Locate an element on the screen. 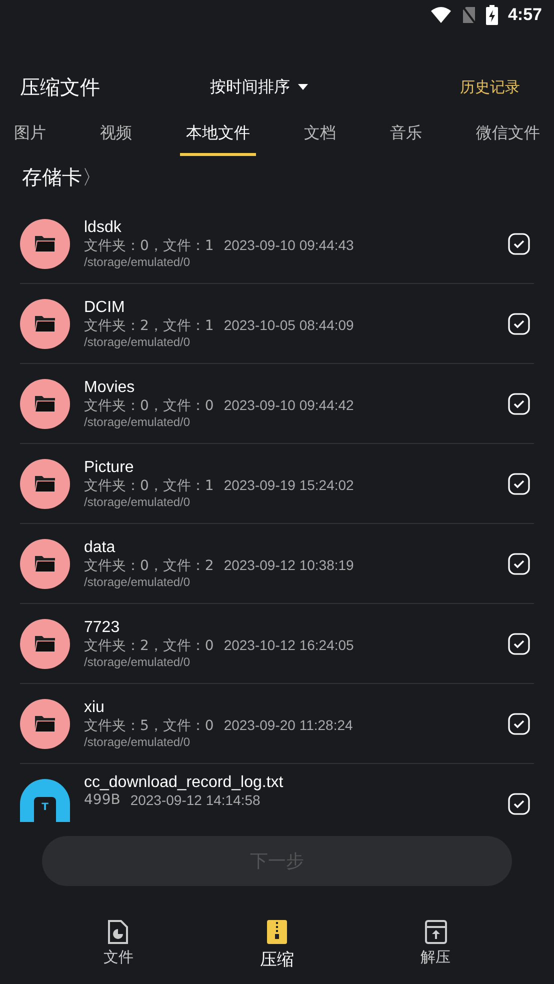  file-name: xiu is located at coordinates (95, 707).